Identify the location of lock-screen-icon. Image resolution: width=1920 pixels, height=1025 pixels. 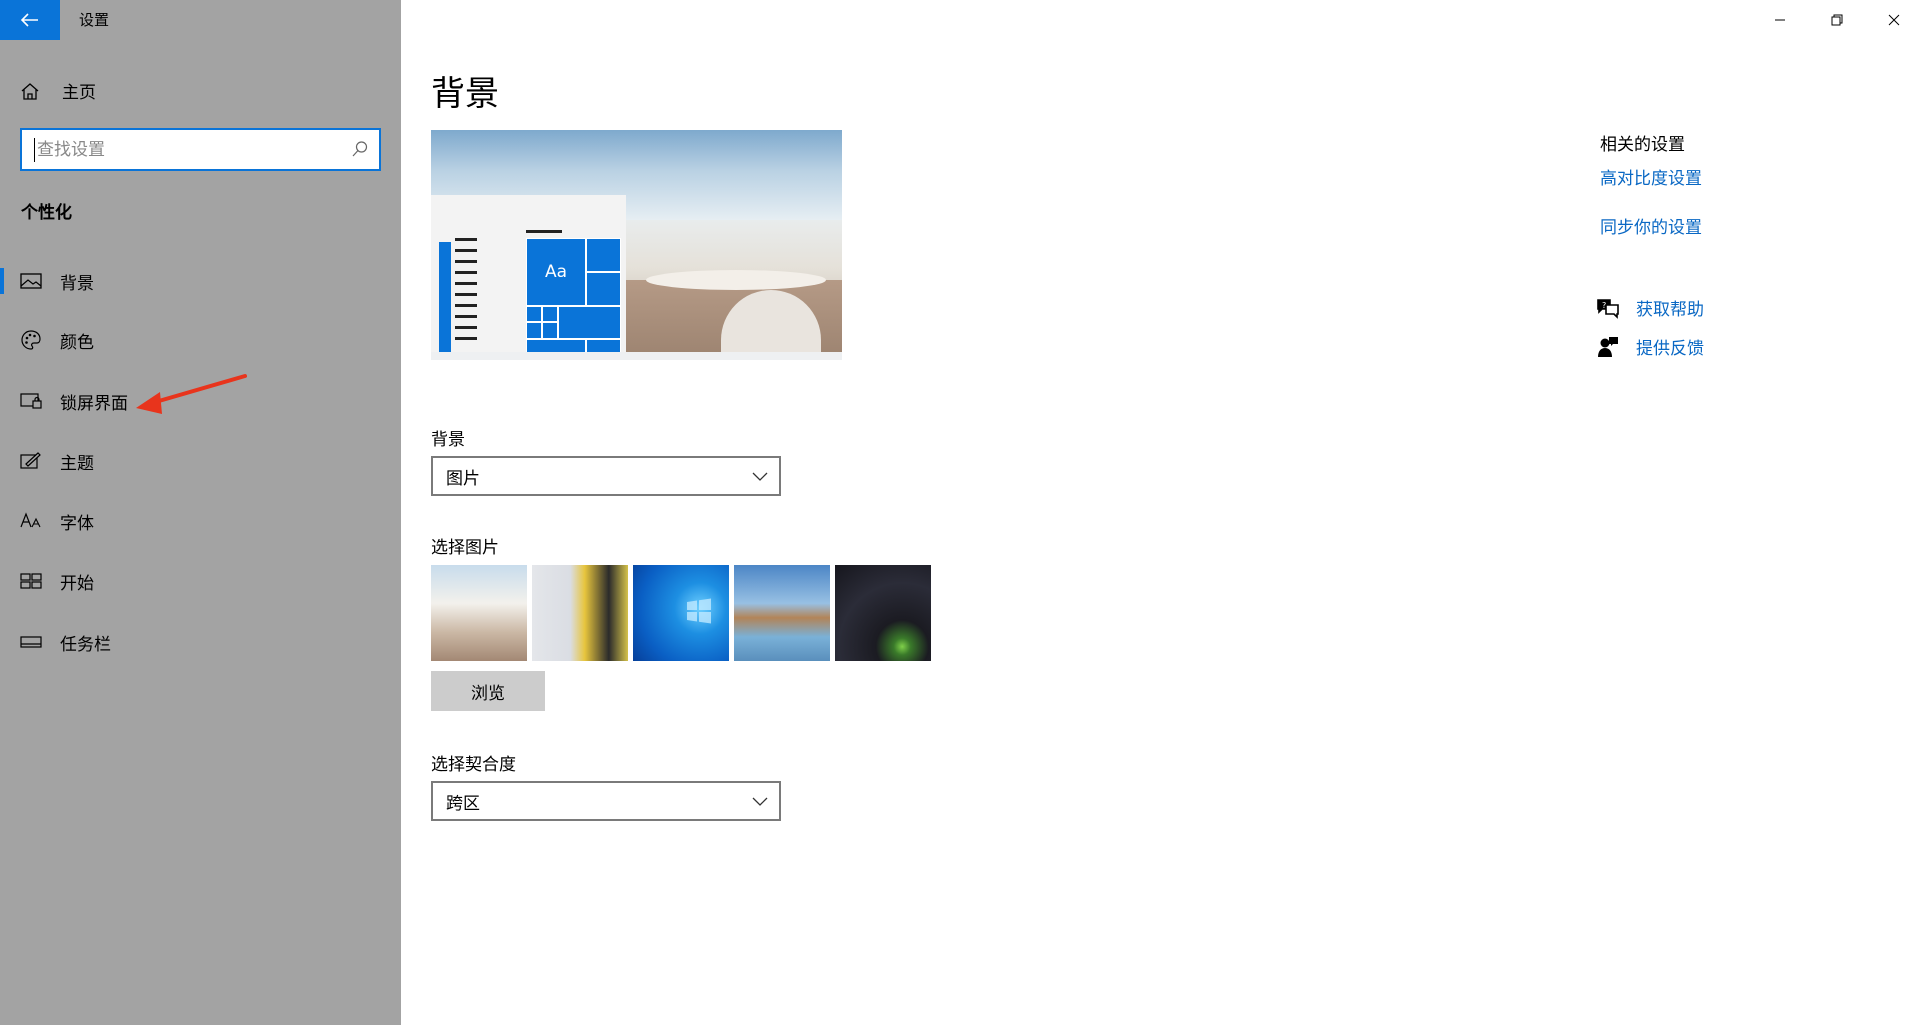
(31, 401).